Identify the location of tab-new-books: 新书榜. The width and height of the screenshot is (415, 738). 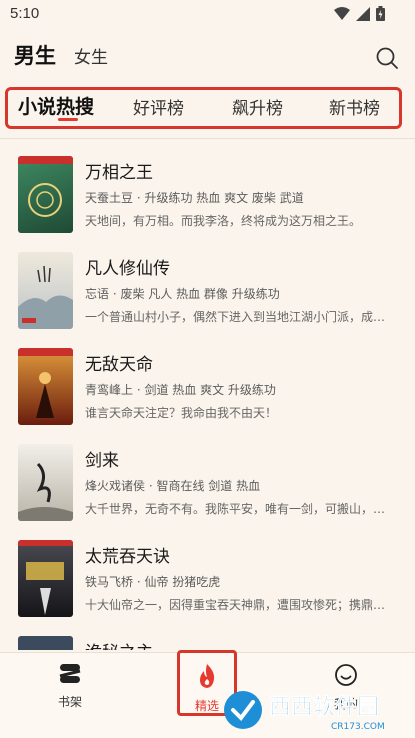
(354, 106).